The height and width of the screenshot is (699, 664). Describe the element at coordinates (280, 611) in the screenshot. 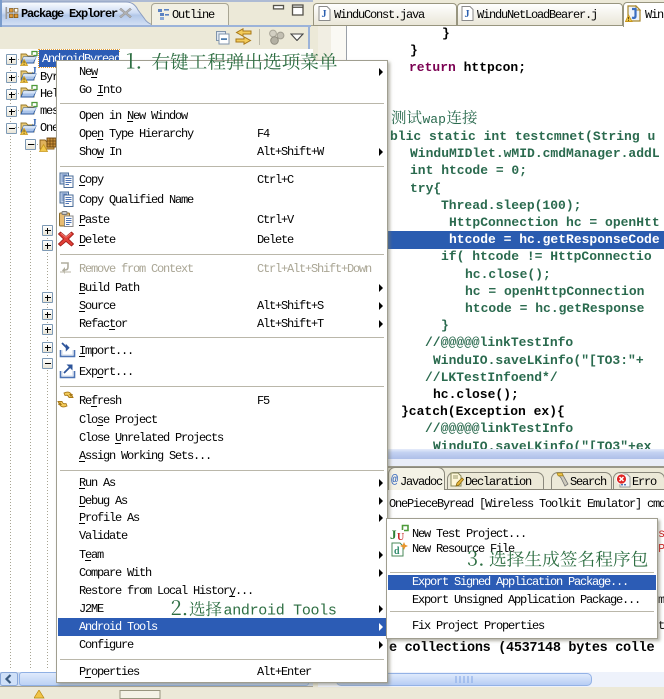

I see `svg-text: android Tools` at that location.